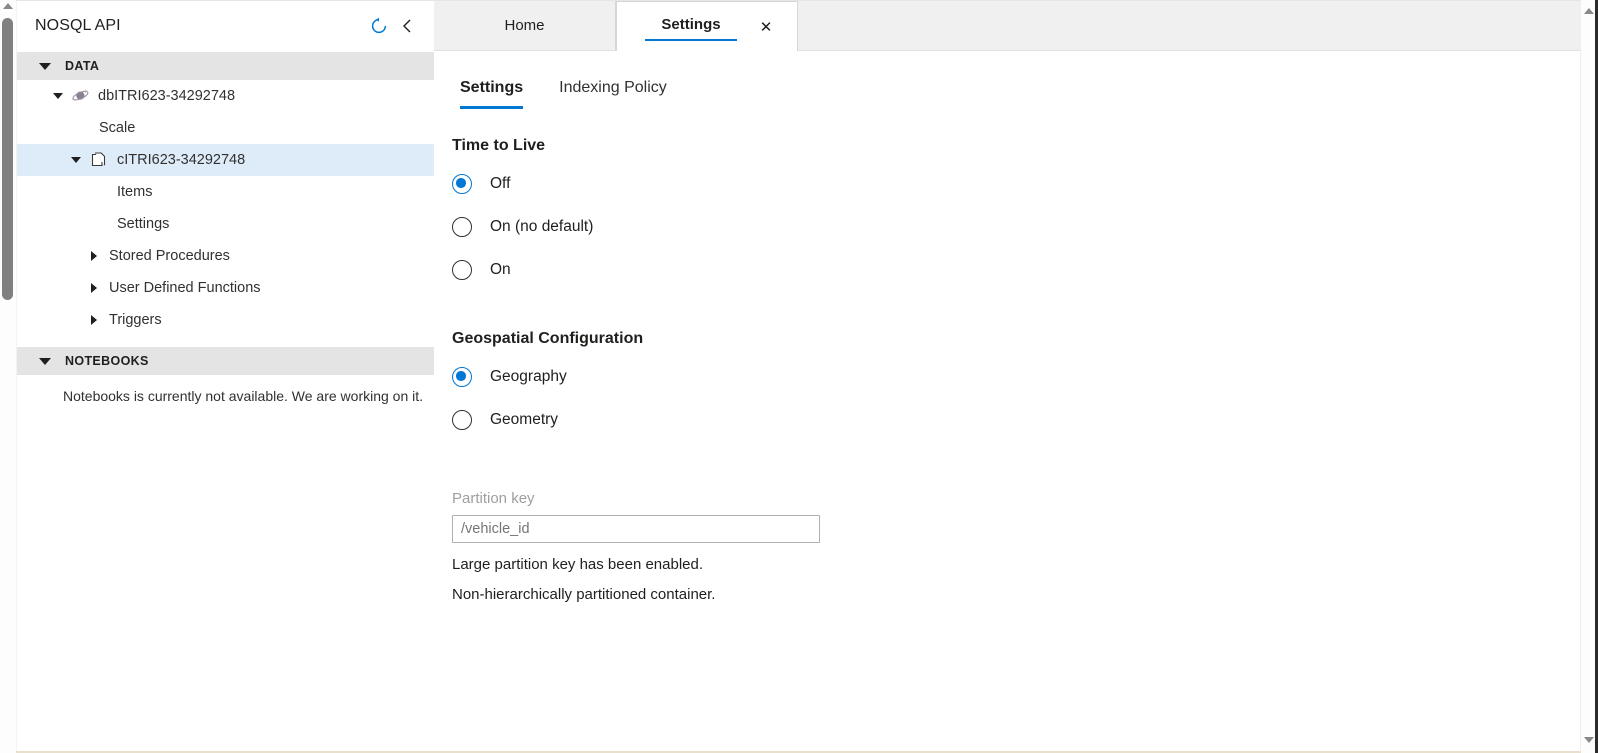  Describe the element at coordinates (82, 66) in the screenshot. I see `section-label: DATA` at that location.